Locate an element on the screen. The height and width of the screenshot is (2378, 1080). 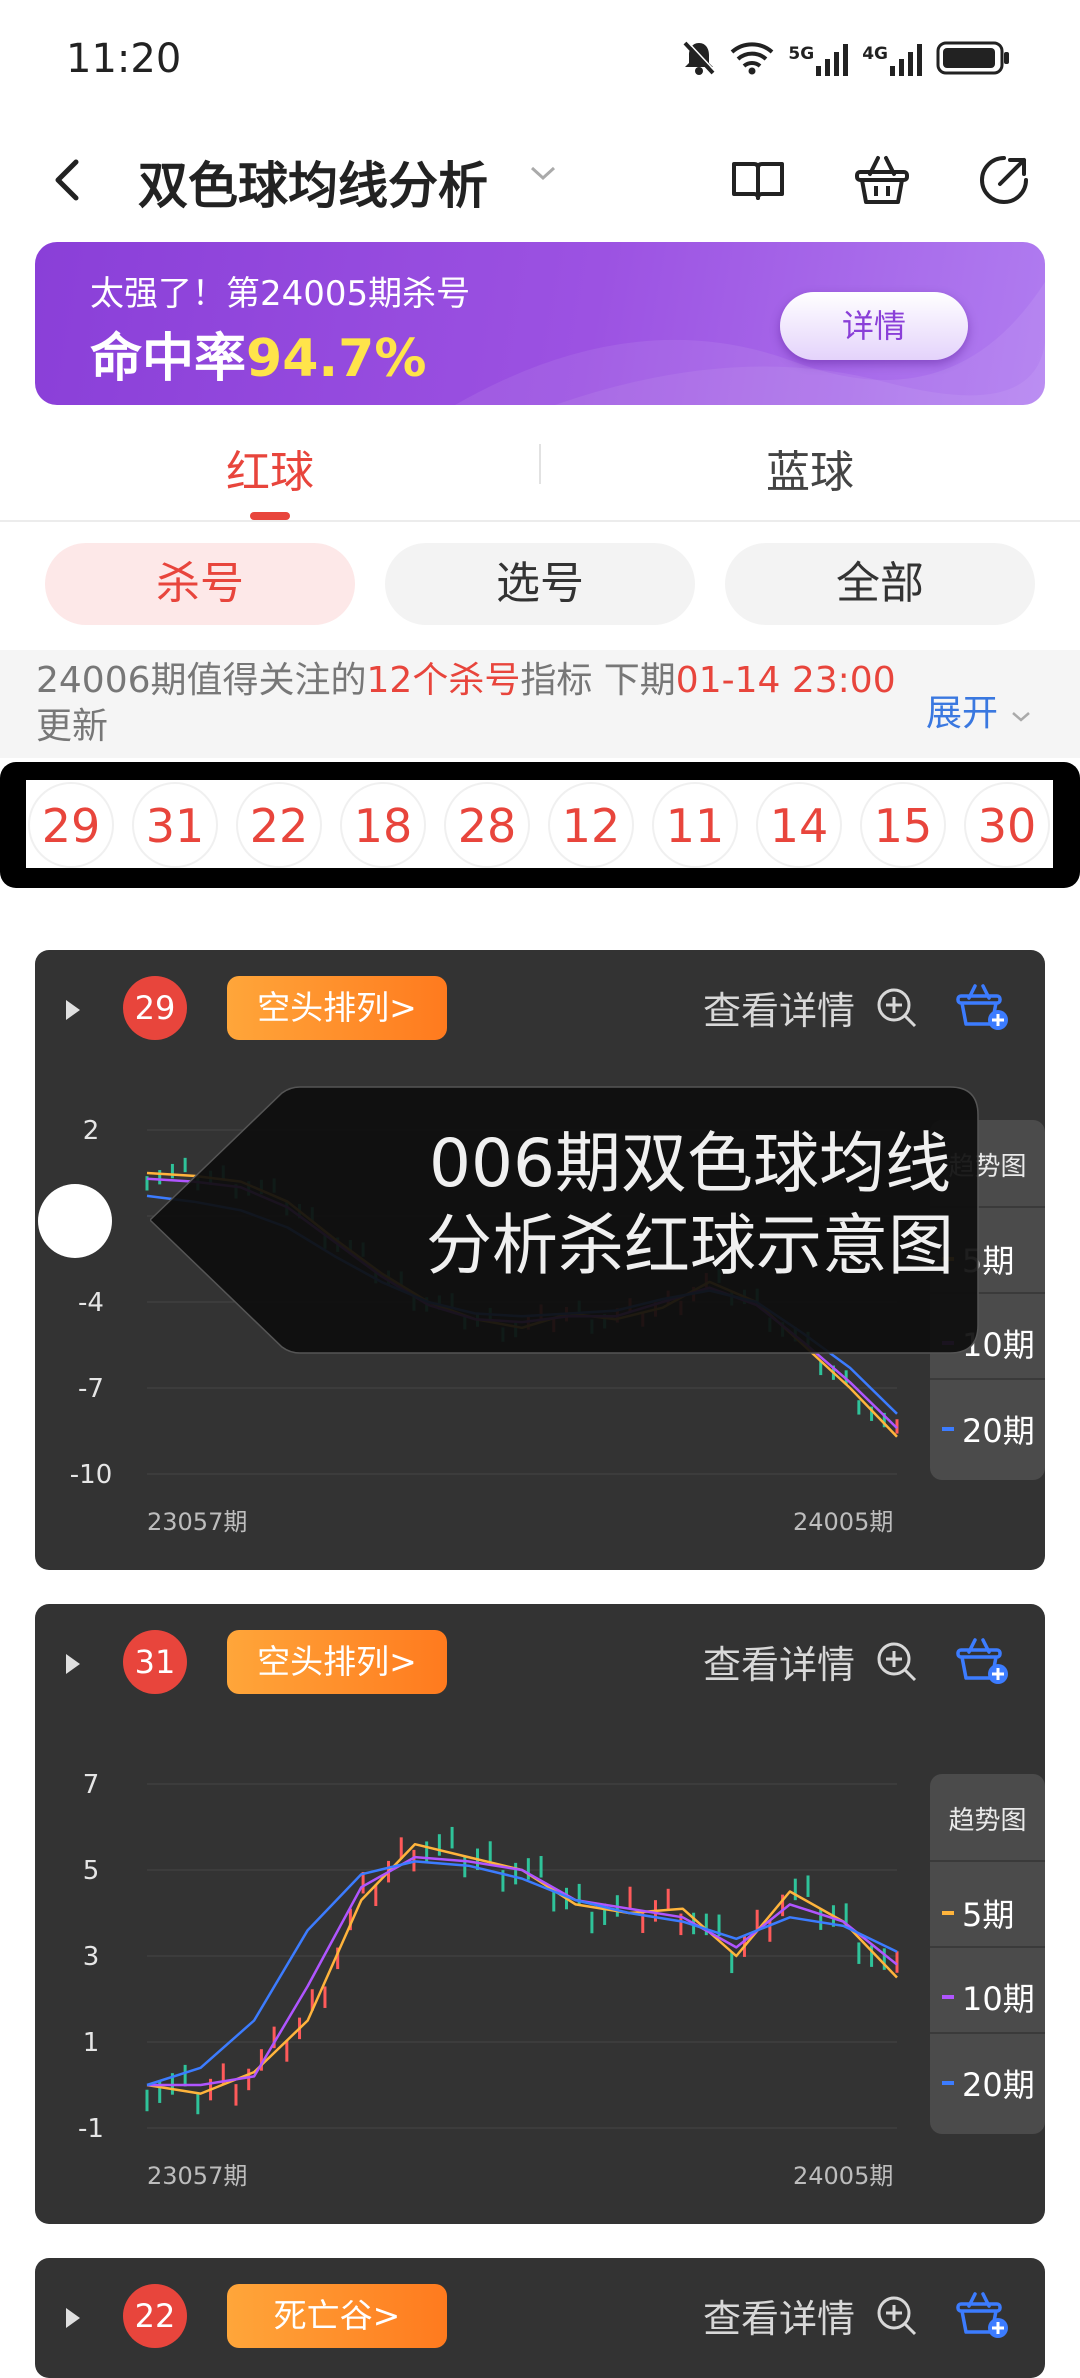
hit-rate-label: 命中率 is located at coordinates (168, 359).